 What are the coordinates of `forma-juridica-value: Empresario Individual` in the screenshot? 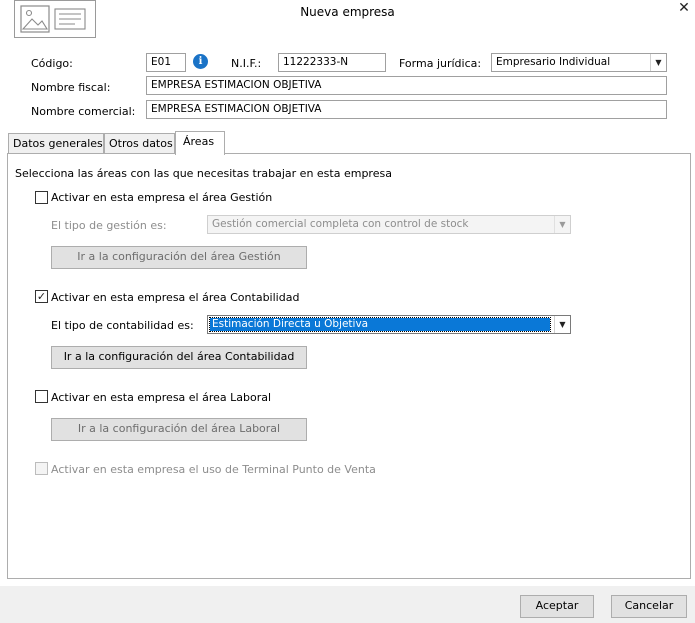 It's located at (553, 62).